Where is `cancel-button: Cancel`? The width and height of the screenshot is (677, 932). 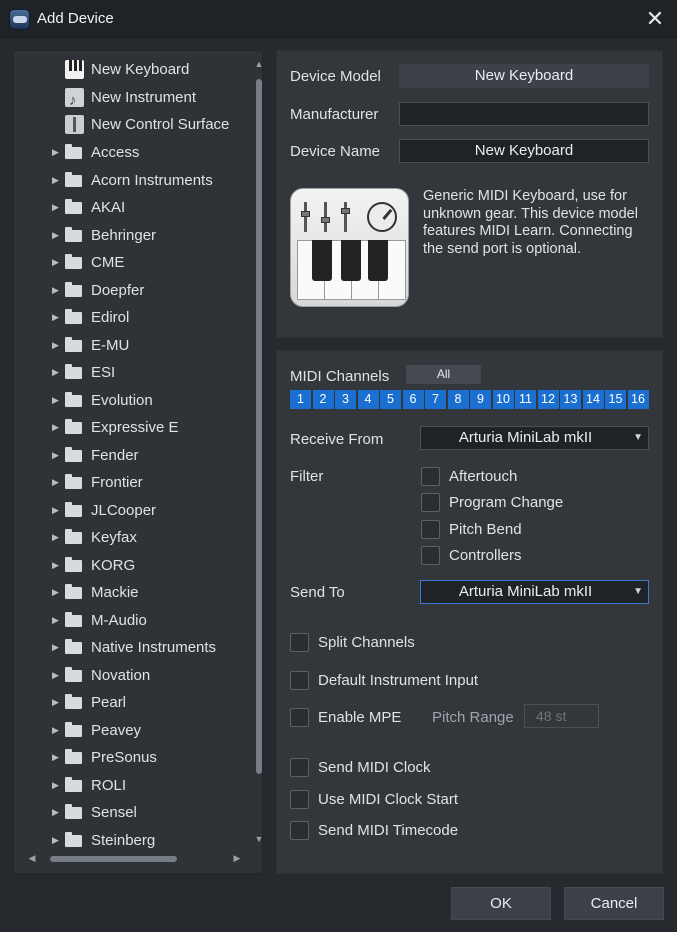
cancel-button: Cancel is located at coordinates (614, 903).